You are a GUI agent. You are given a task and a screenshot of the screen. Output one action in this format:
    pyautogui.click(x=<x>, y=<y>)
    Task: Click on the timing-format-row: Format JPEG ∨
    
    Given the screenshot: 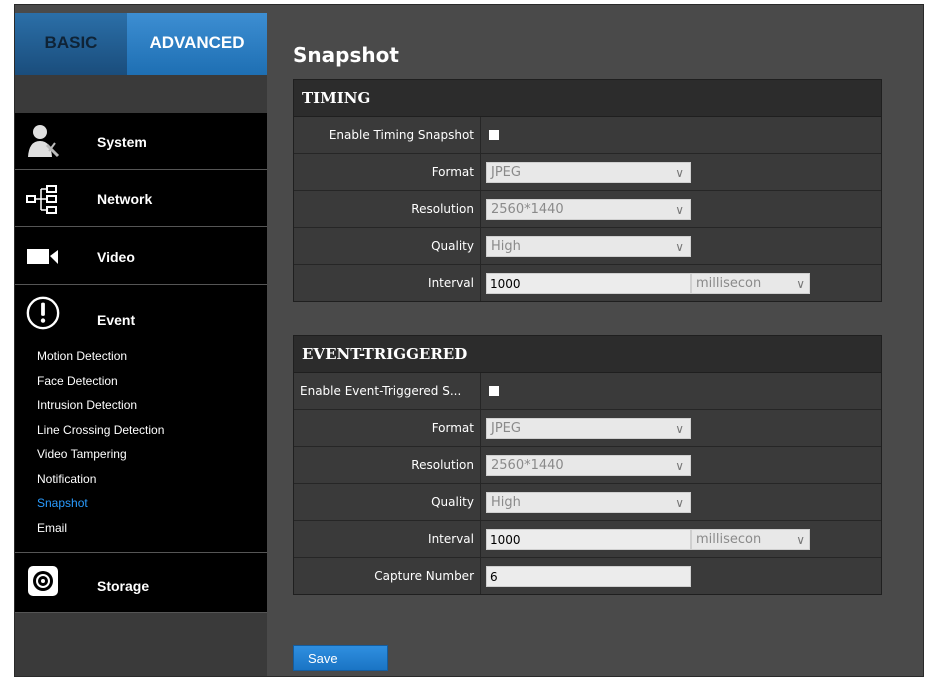 What is the action you would take?
    pyautogui.click(x=587, y=172)
    